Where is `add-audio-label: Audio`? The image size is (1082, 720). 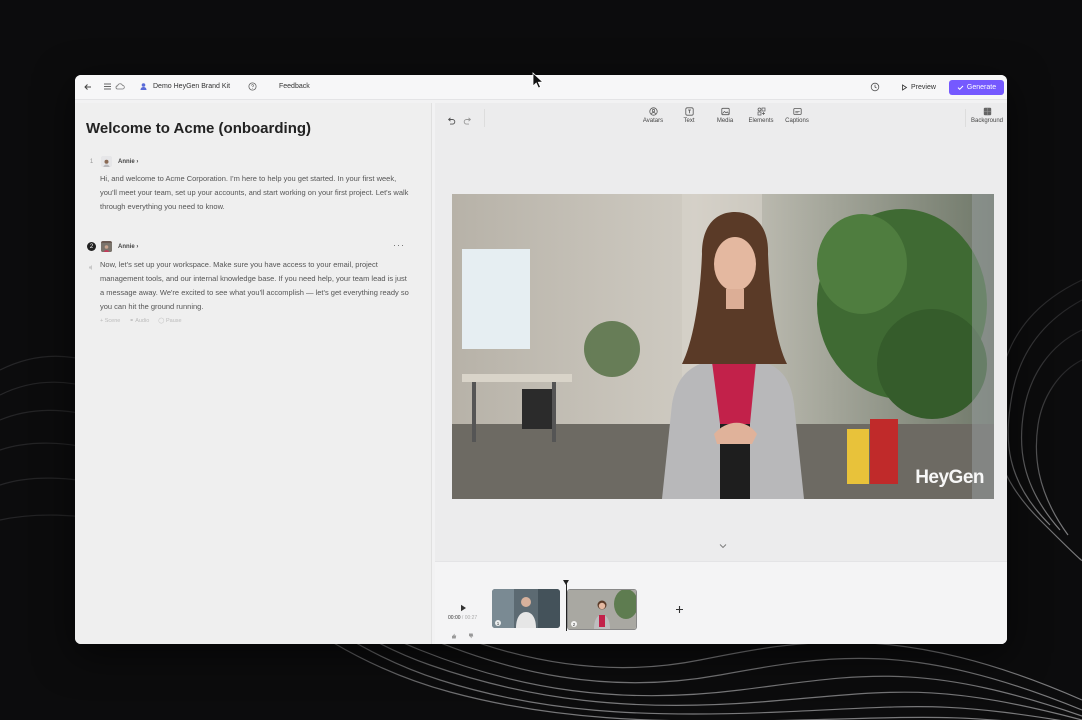 add-audio-label: Audio is located at coordinates (142, 321).